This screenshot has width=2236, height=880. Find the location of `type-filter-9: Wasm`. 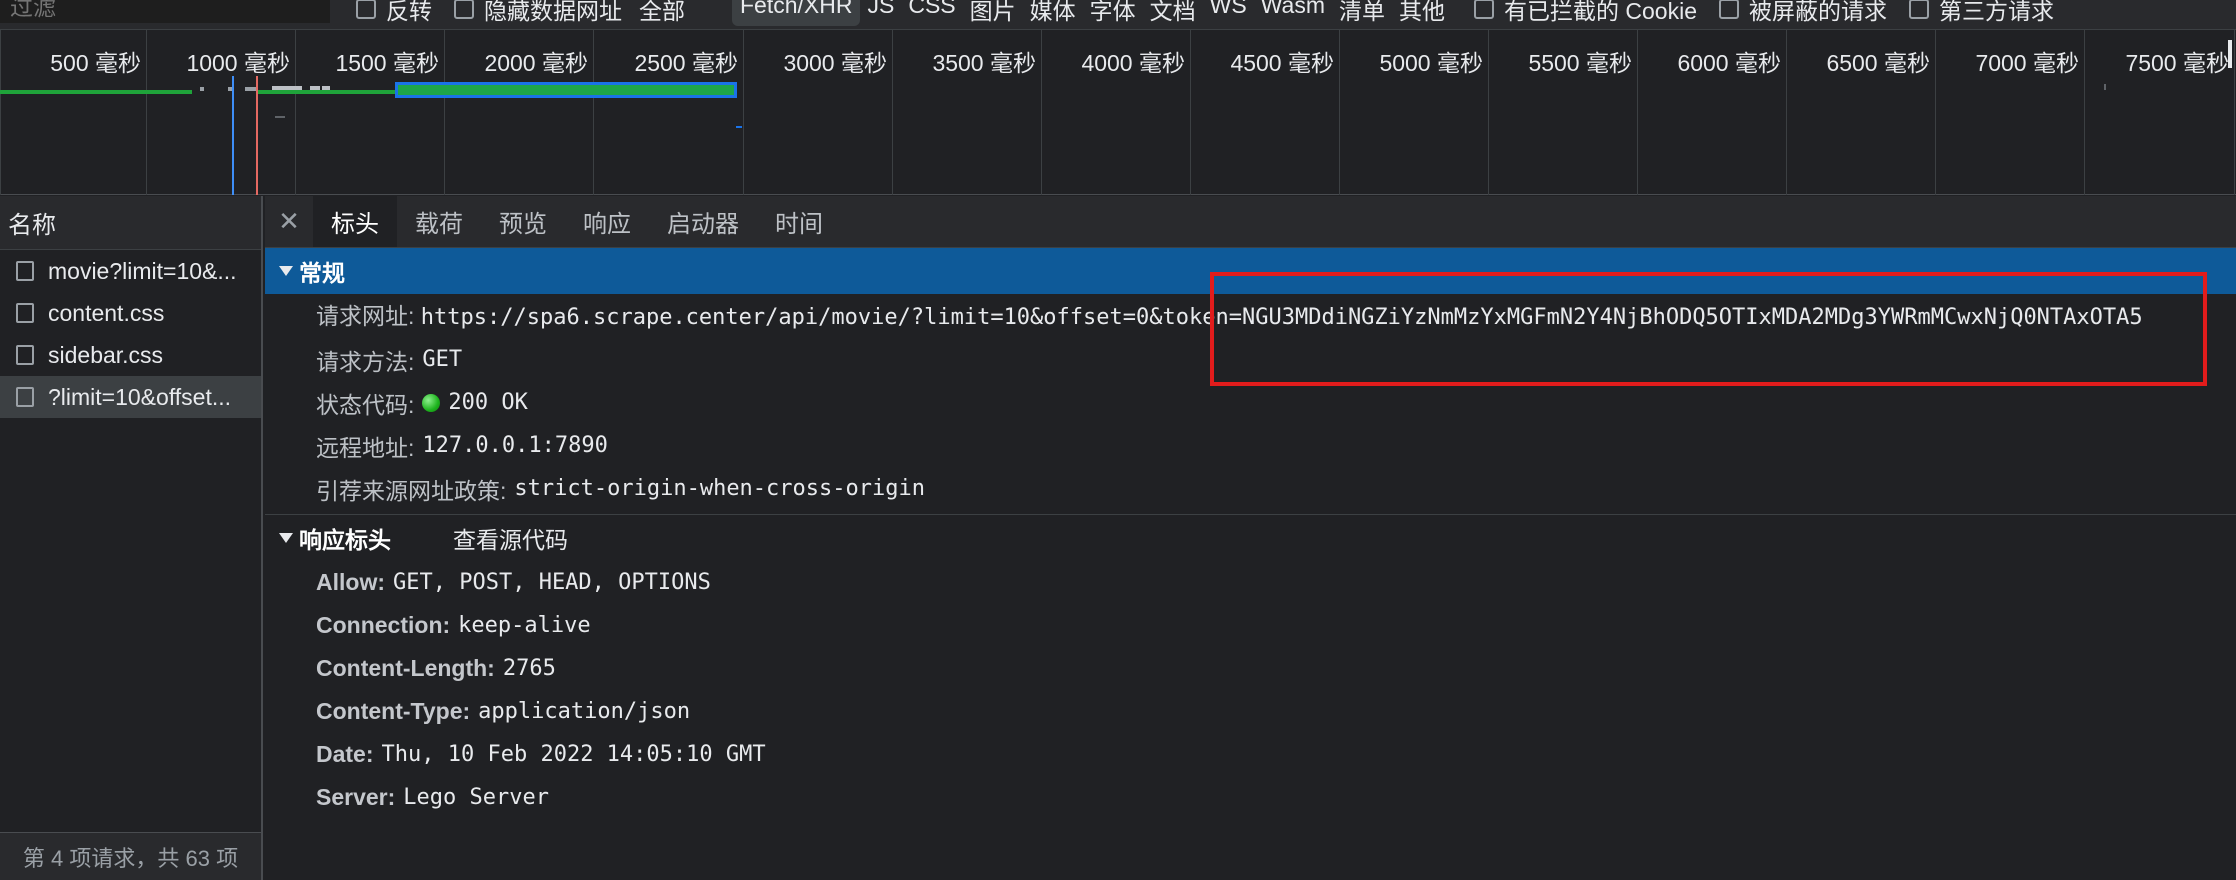

type-filter-9: Wasm is located at coordinates (1293, 13).